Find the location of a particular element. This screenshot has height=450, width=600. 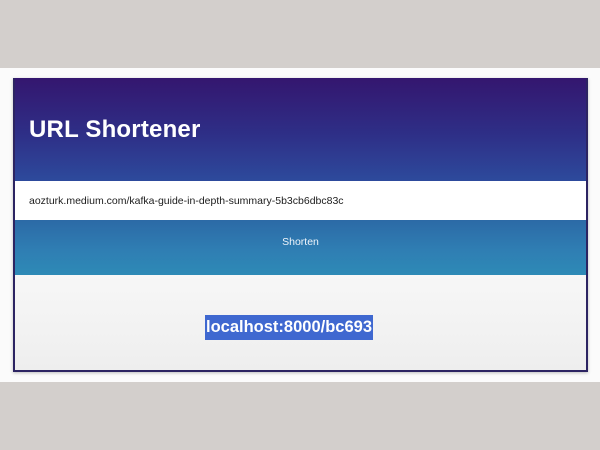

shorten-button-label: Shorten is located at coordinates (300, 241).